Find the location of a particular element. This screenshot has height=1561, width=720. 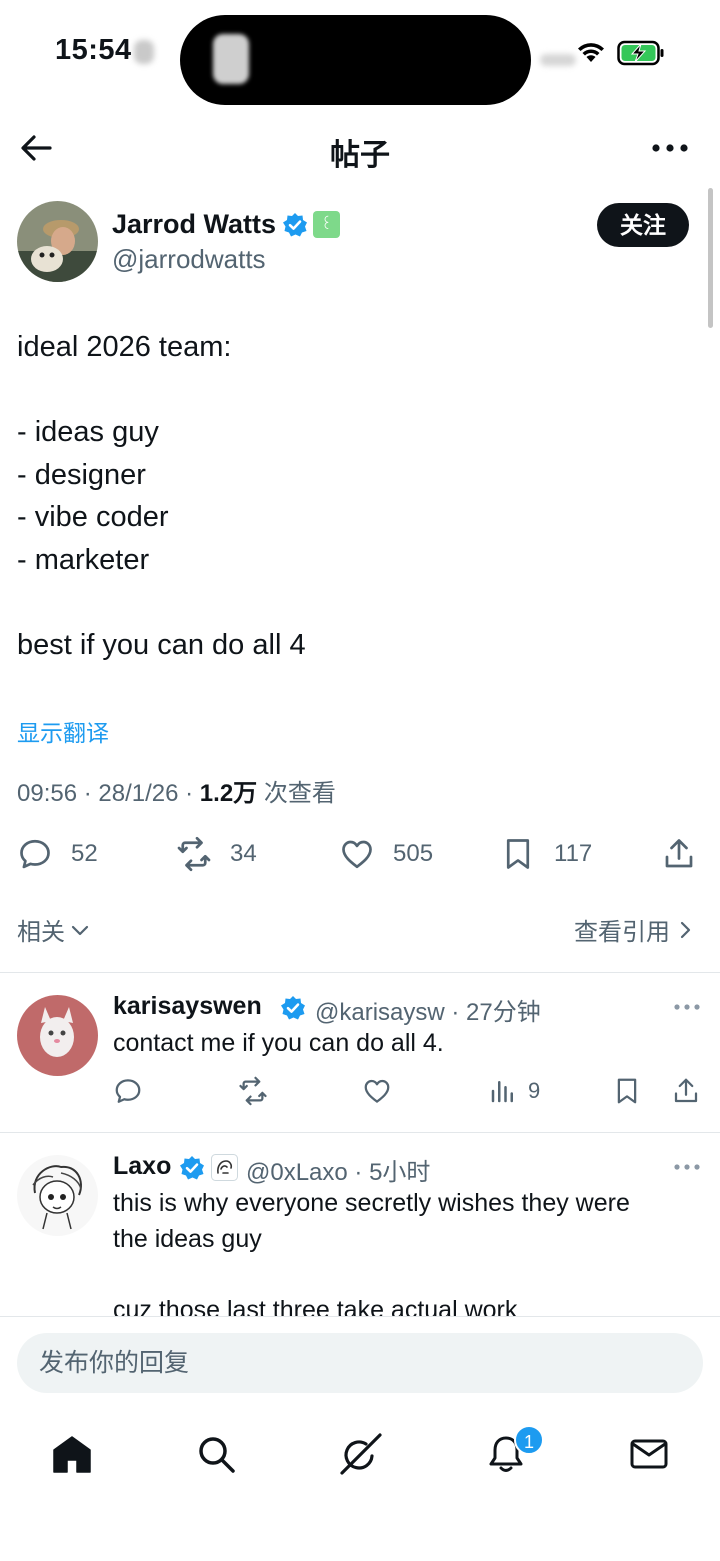

share-action is located at coordinates (679, 854).